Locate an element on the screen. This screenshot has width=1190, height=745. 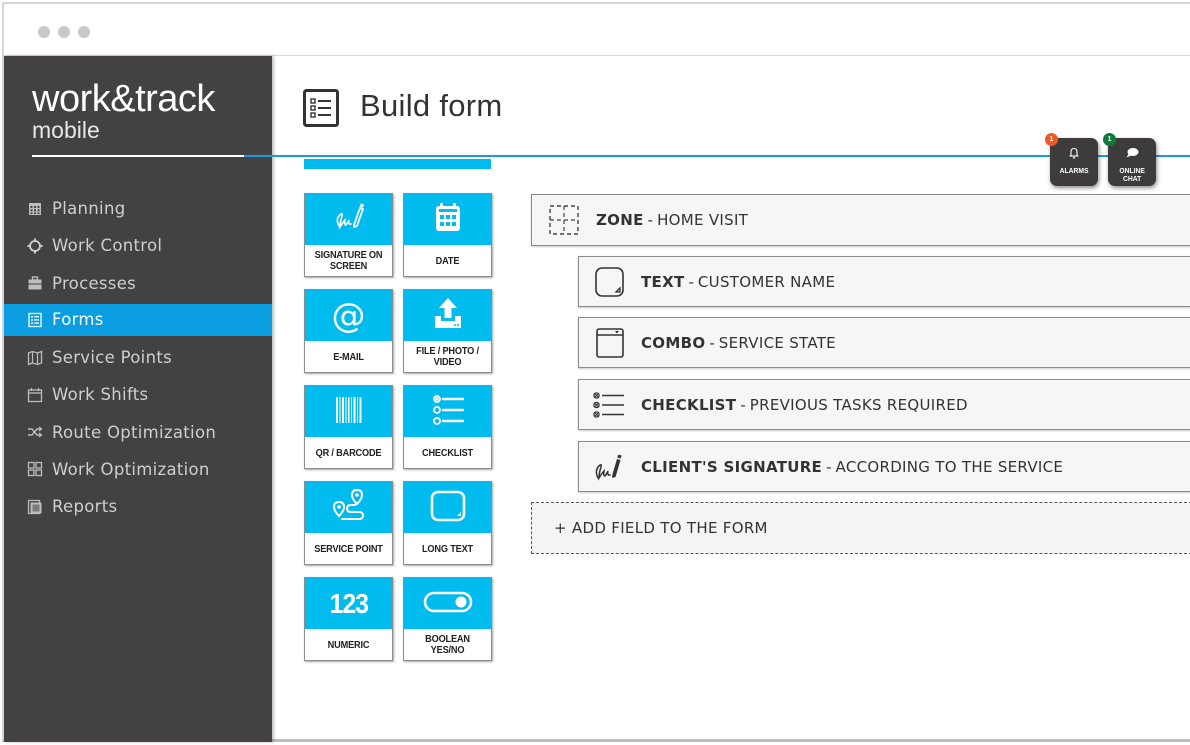
shuffle-icon is located at coordinates (35, 432).